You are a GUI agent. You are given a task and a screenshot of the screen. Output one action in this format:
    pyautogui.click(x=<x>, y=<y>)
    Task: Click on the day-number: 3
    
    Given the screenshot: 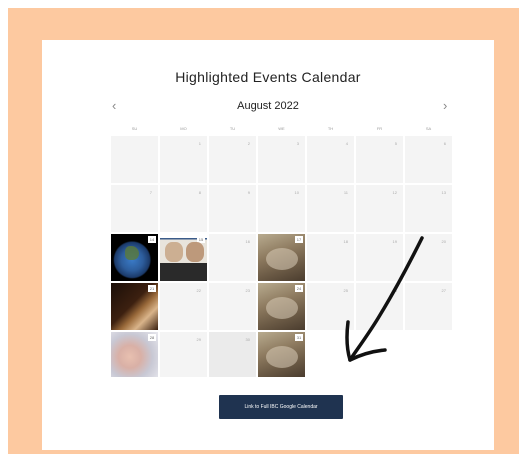 What is the action you would take?
    pyautogui.click(x=297, y=143)
    